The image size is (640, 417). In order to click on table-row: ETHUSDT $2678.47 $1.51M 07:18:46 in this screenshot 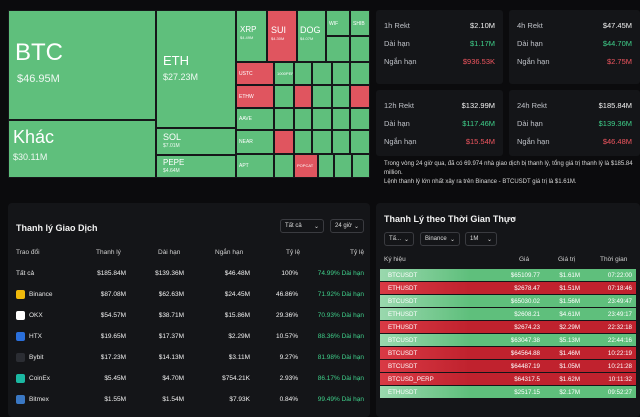, I will do `click(508, 288)`.